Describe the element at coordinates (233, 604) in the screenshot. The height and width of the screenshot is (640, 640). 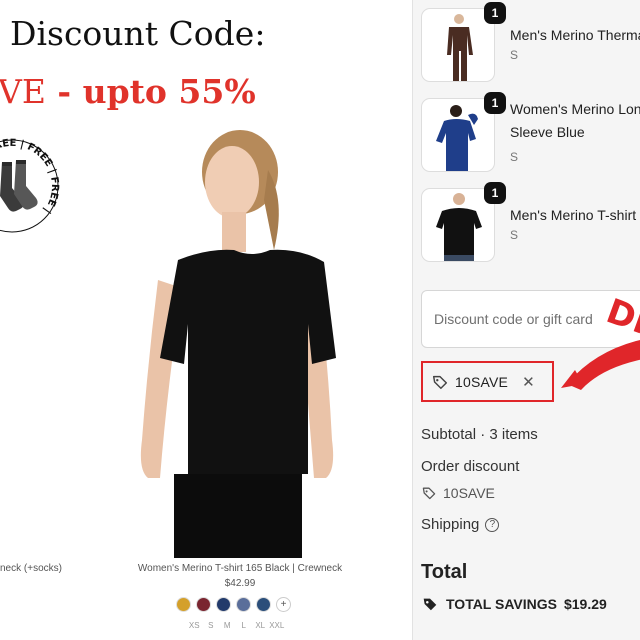
I see `color-swatches: +` at that location.